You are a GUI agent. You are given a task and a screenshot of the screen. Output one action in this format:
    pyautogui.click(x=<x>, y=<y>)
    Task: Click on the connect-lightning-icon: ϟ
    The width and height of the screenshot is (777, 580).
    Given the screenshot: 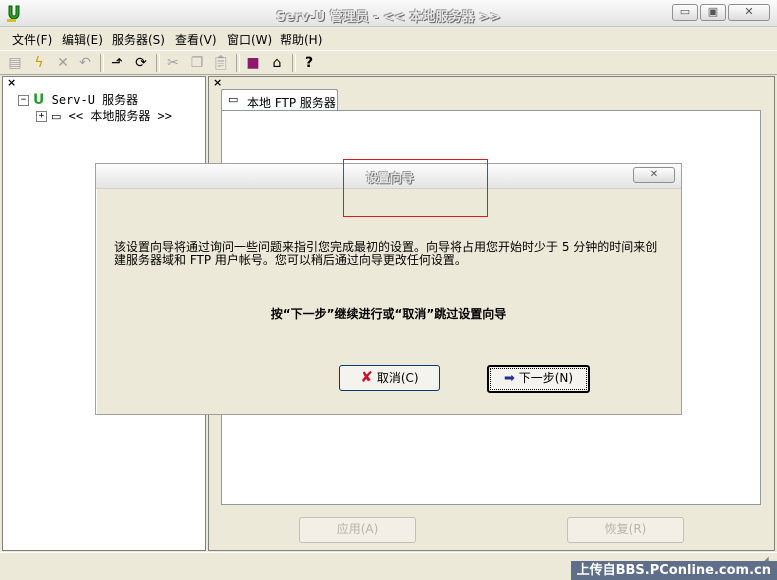 What is the action you would take?
    pyautogui.click(x=39, y=63)
    